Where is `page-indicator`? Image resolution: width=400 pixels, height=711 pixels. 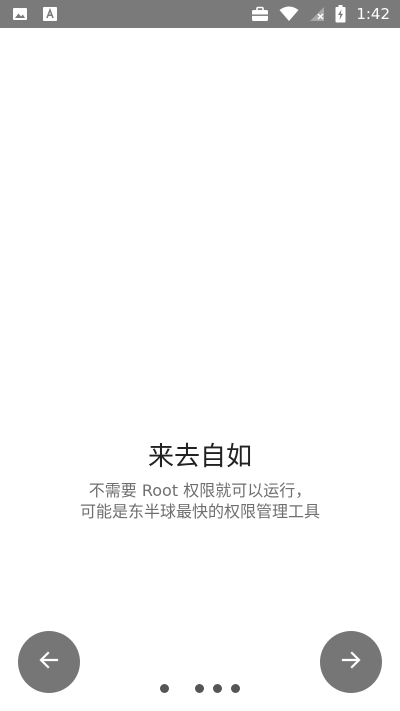
page-indicator is located at coordinates (200, 689).